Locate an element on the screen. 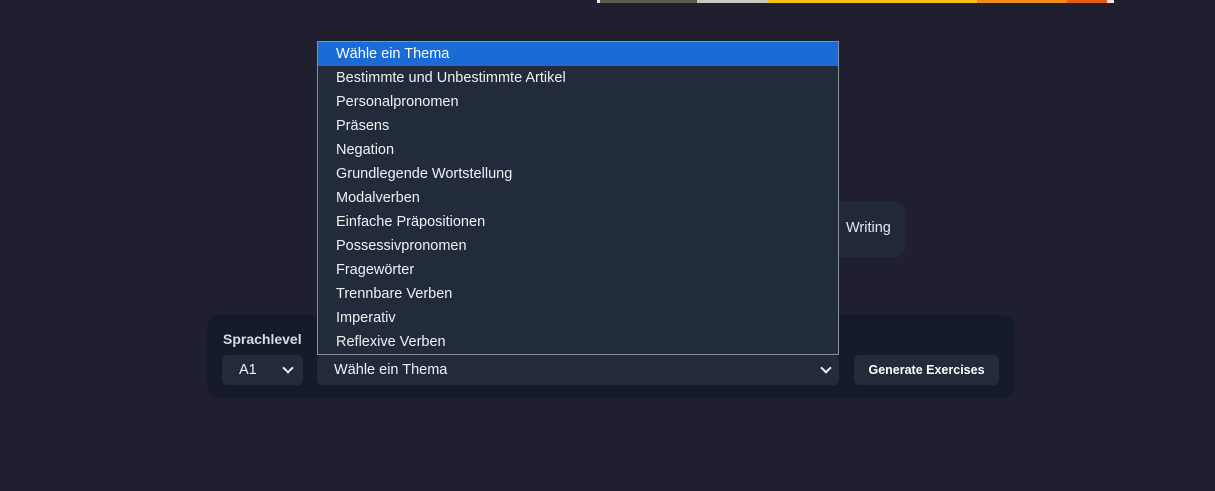 This screenshot has width=1215, height=491. topic-option: Fragewörter is located at coordinates (578, 270).